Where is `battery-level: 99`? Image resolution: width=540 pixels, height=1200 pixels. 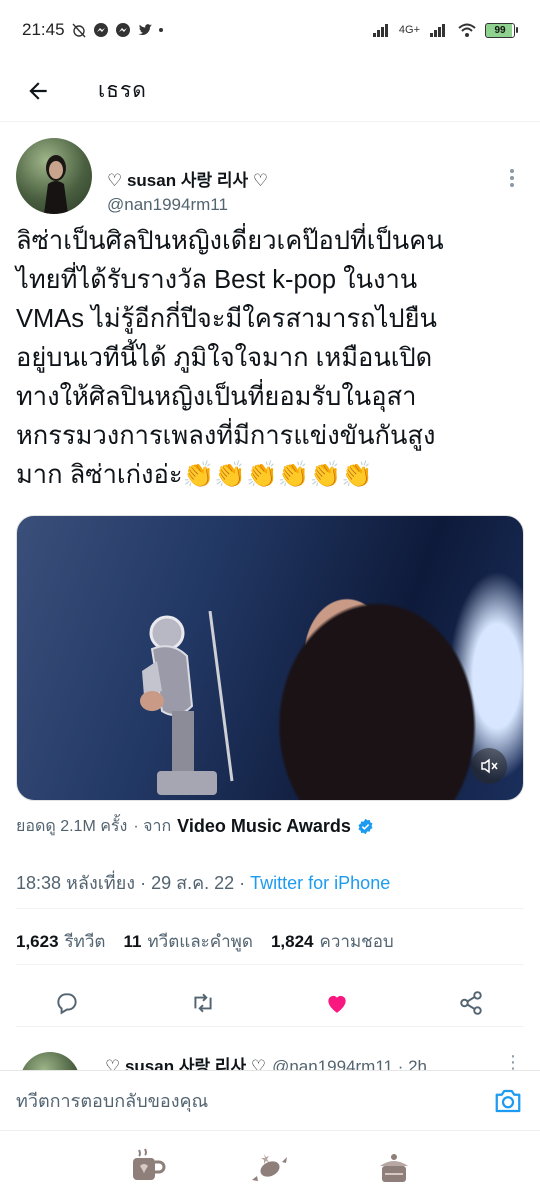 battery-level: 99 is located at coordinates (500, 30).